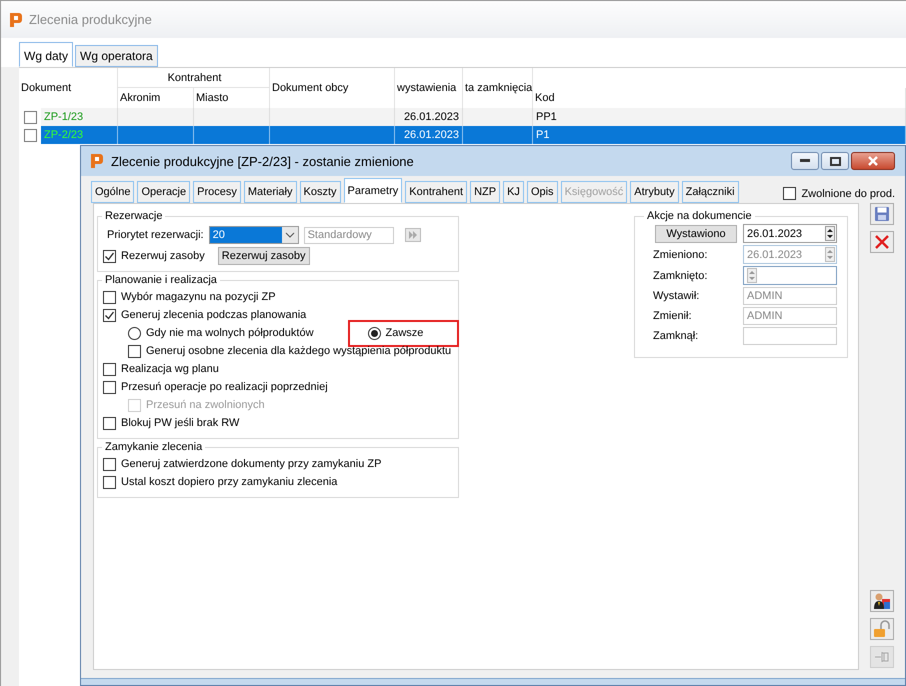  I want to click on group-title: Zamykanie zlecenia, so click(154, 447).